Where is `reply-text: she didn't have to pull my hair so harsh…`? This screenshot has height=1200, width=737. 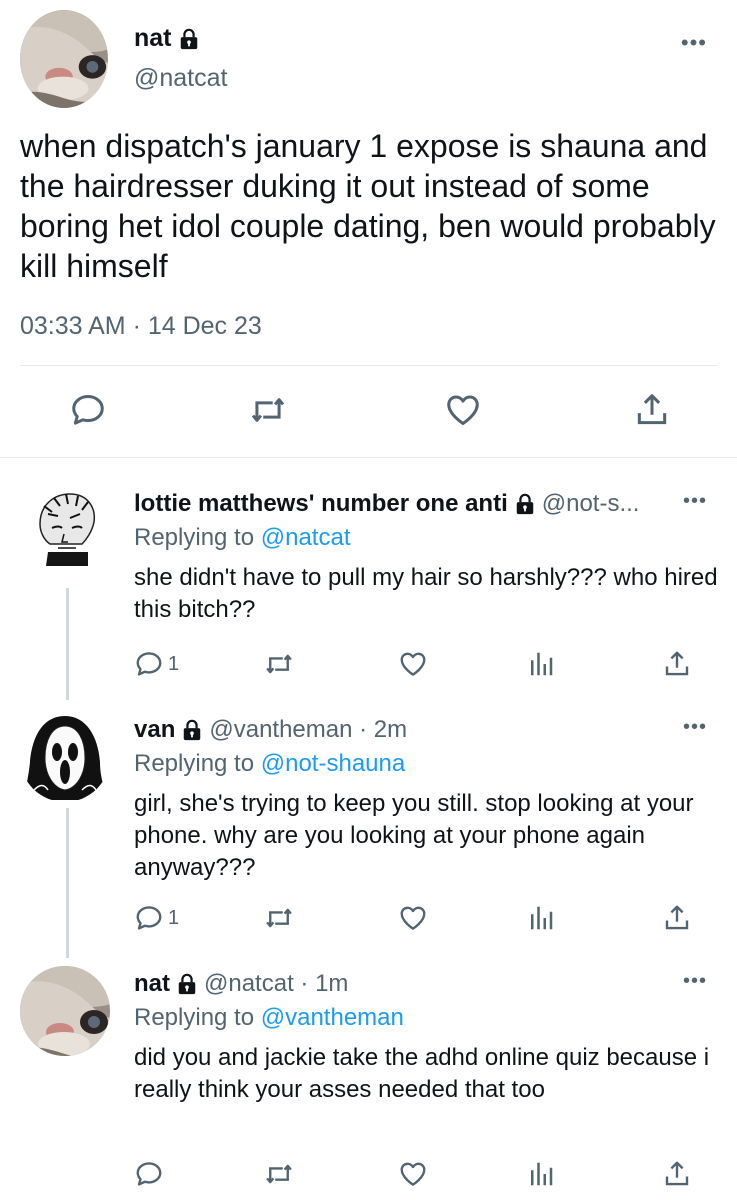 reply-text: she didn't have to pull my hair so harsh… is located at coordinates (426, 593).